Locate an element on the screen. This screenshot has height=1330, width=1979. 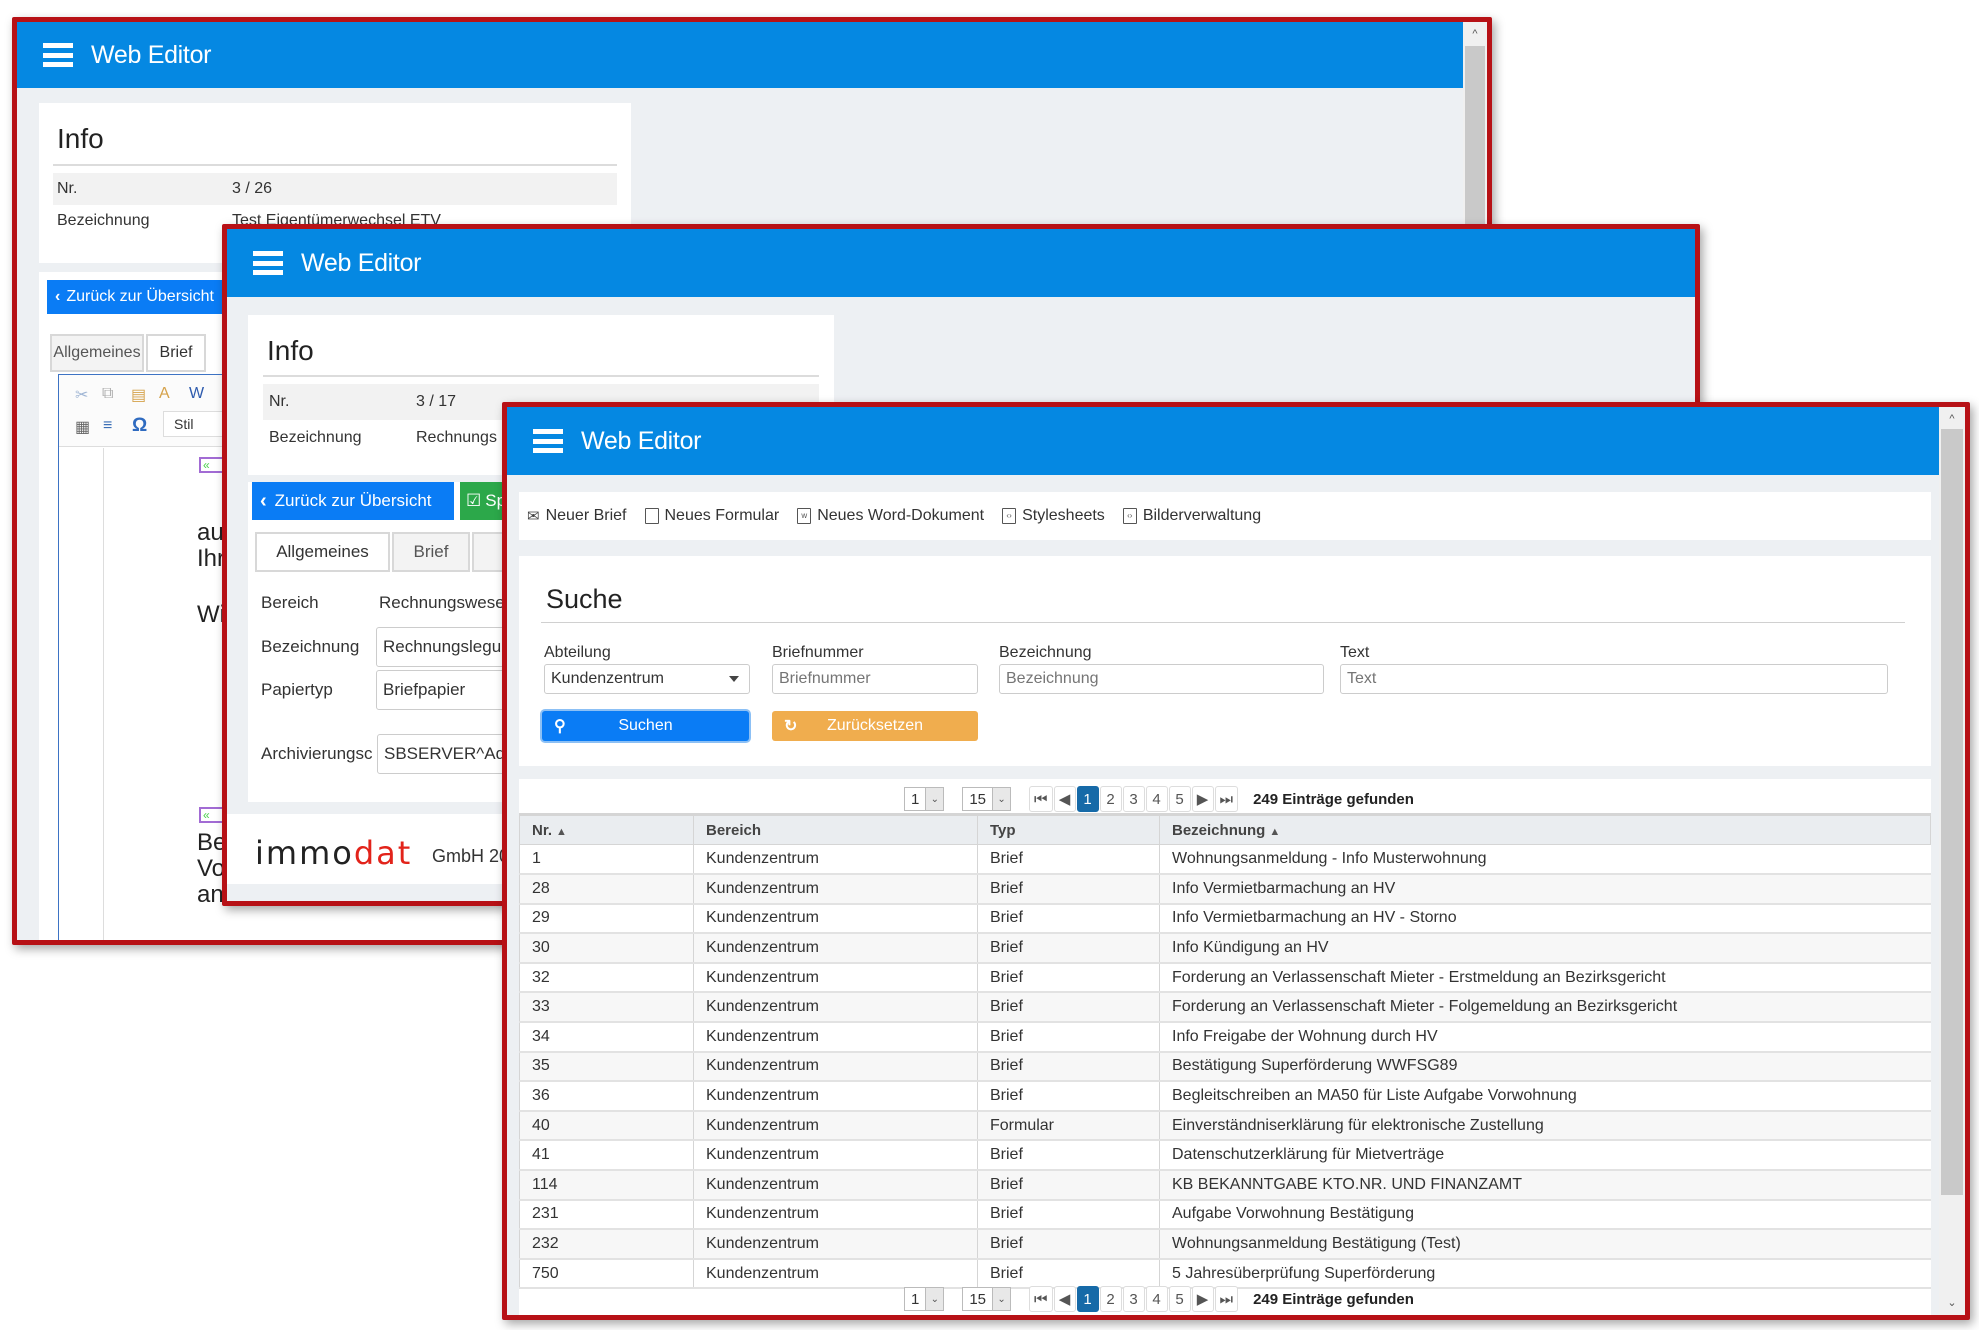
chevron-left-icon: ‹ is located at coordinates (58, 296).